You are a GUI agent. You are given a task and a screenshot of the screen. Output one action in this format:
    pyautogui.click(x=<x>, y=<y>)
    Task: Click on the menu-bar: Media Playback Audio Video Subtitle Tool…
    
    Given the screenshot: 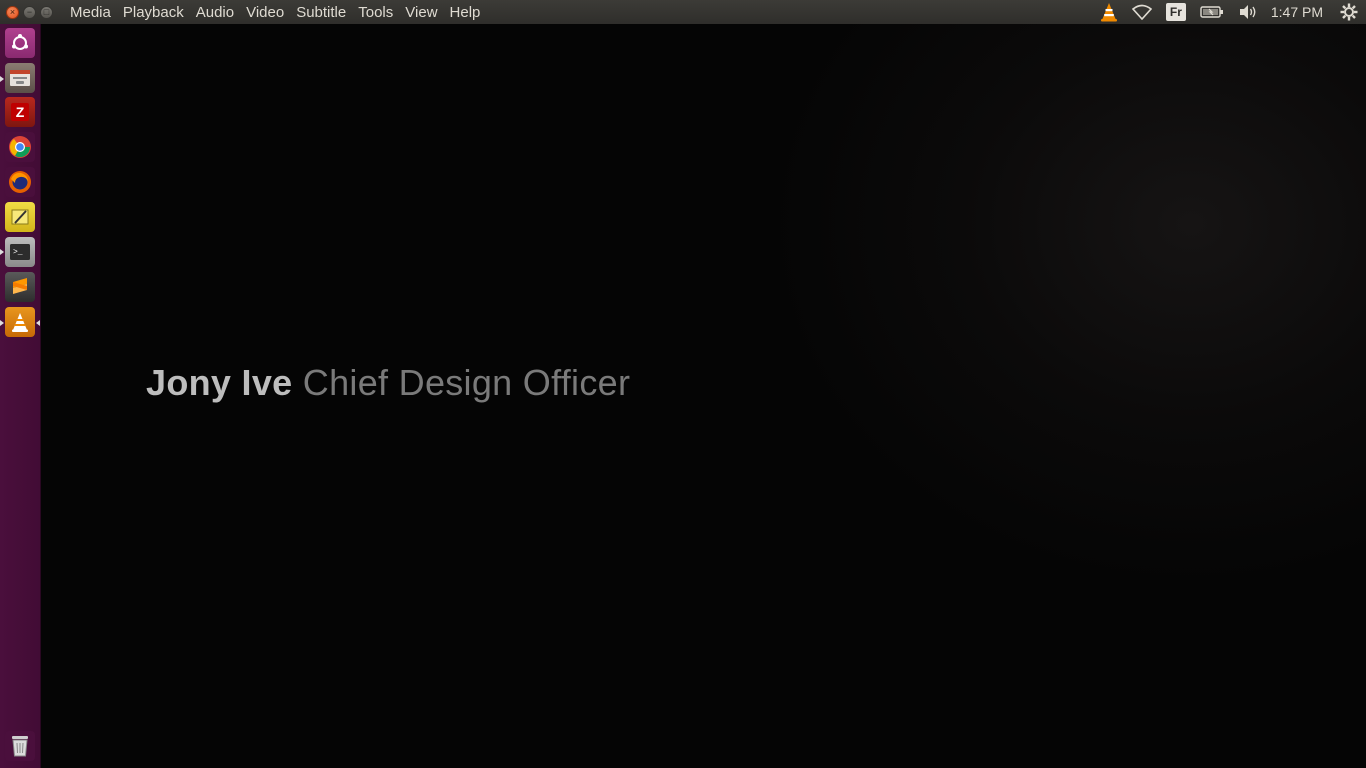 What is the action you would take?
    pyautogui.click(x=275, y=12)
    